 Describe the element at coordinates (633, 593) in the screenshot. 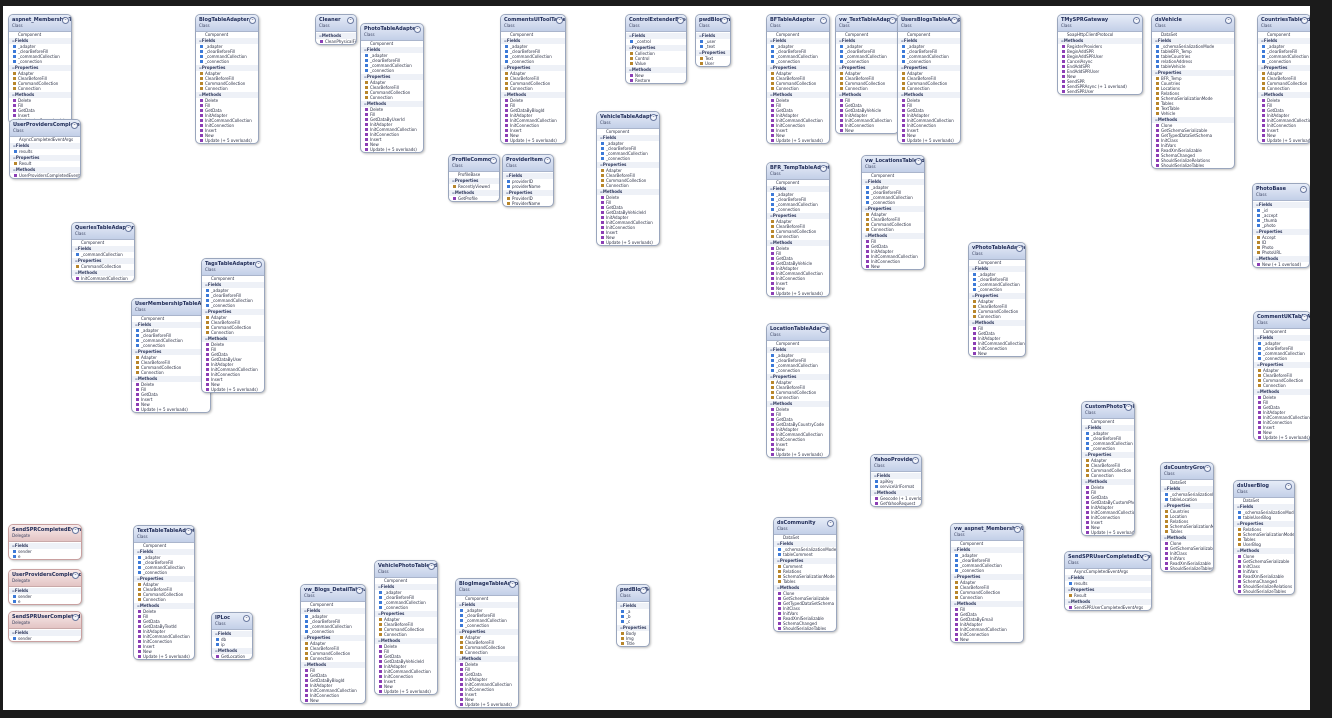

I see `class-header: pwdBlogBodyClass⌃` at that location.